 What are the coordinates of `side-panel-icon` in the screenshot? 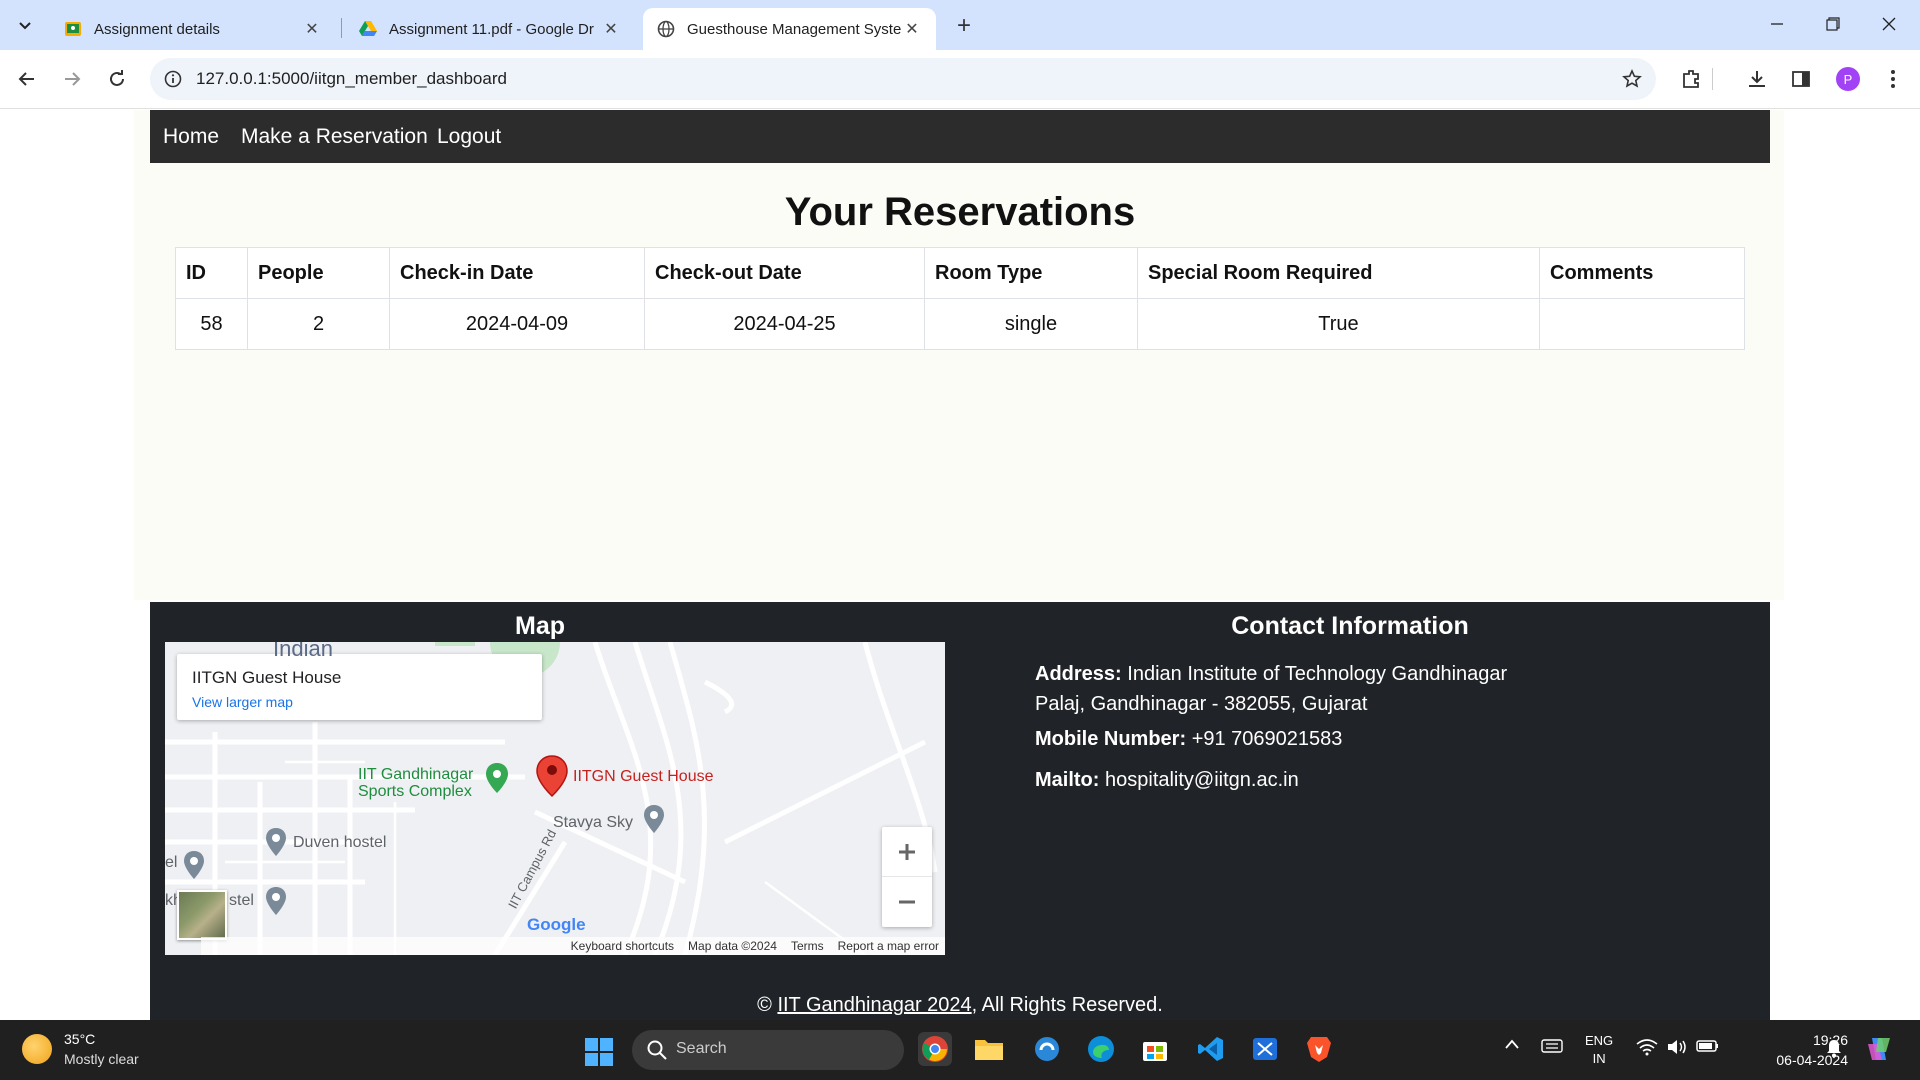 It's located at (1801, 79).